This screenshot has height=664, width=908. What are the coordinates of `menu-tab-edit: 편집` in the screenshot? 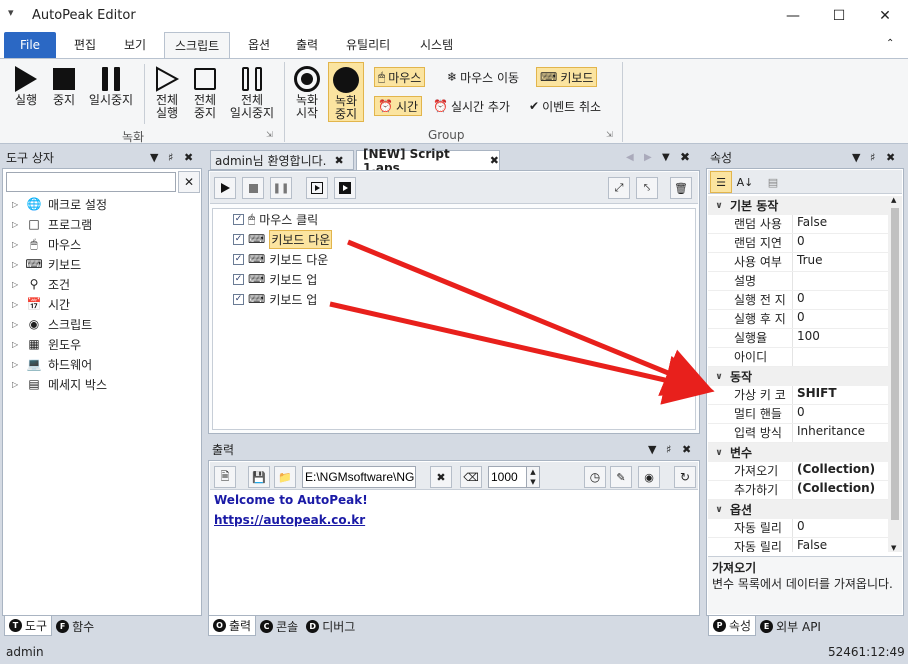 It's located at (85, 45).